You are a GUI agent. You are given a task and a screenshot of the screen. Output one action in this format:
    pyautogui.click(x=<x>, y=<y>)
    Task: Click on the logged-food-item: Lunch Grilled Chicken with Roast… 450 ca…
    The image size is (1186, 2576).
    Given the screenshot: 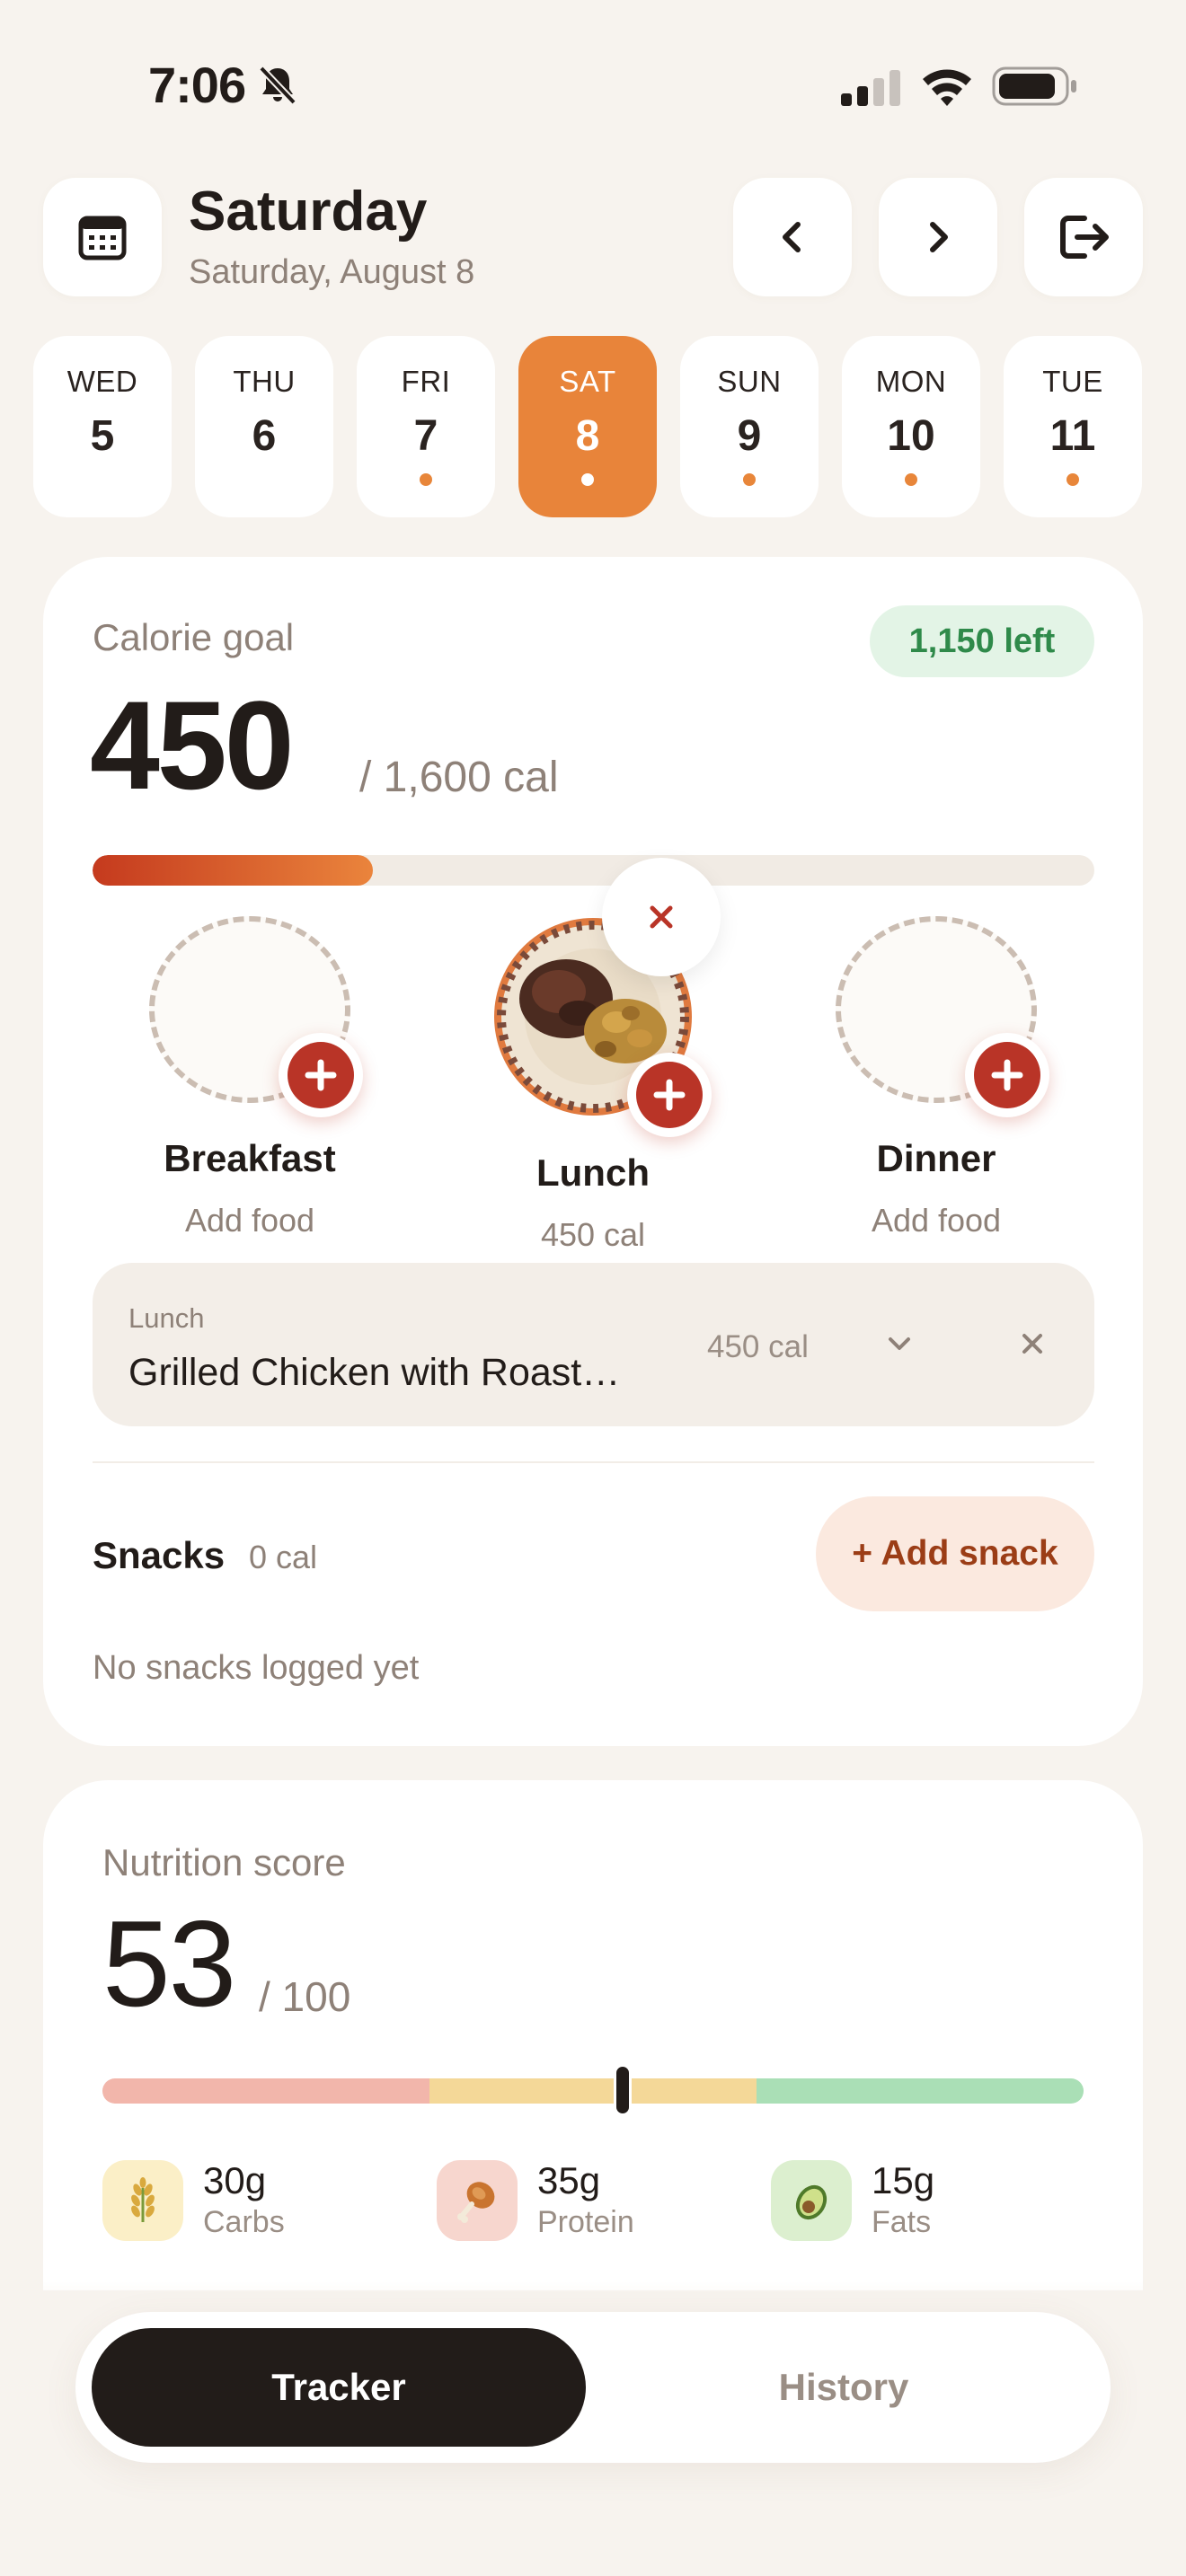 What is the action you would take?
    pyautogui.click(x=593, y=1344)
    